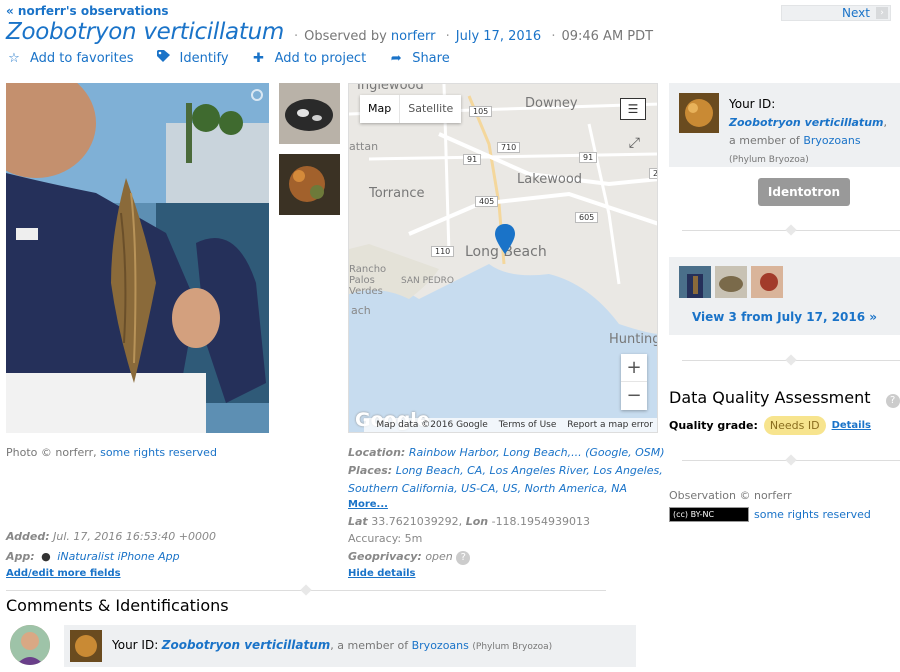  Describe the element at coordinates (770, 397) in the screenshot. I see `dqa-title: Data Quality Assessment` at that location.